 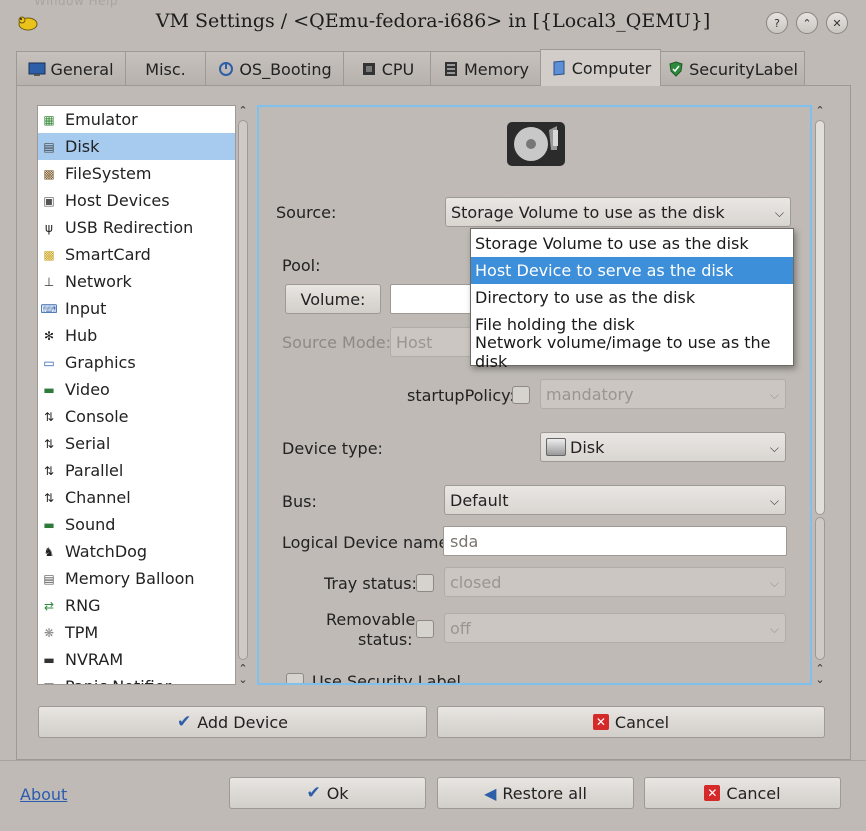 I want to click on source-option-storage-volume: Storage Volume to use as the disk, so click(x=632, y=243).